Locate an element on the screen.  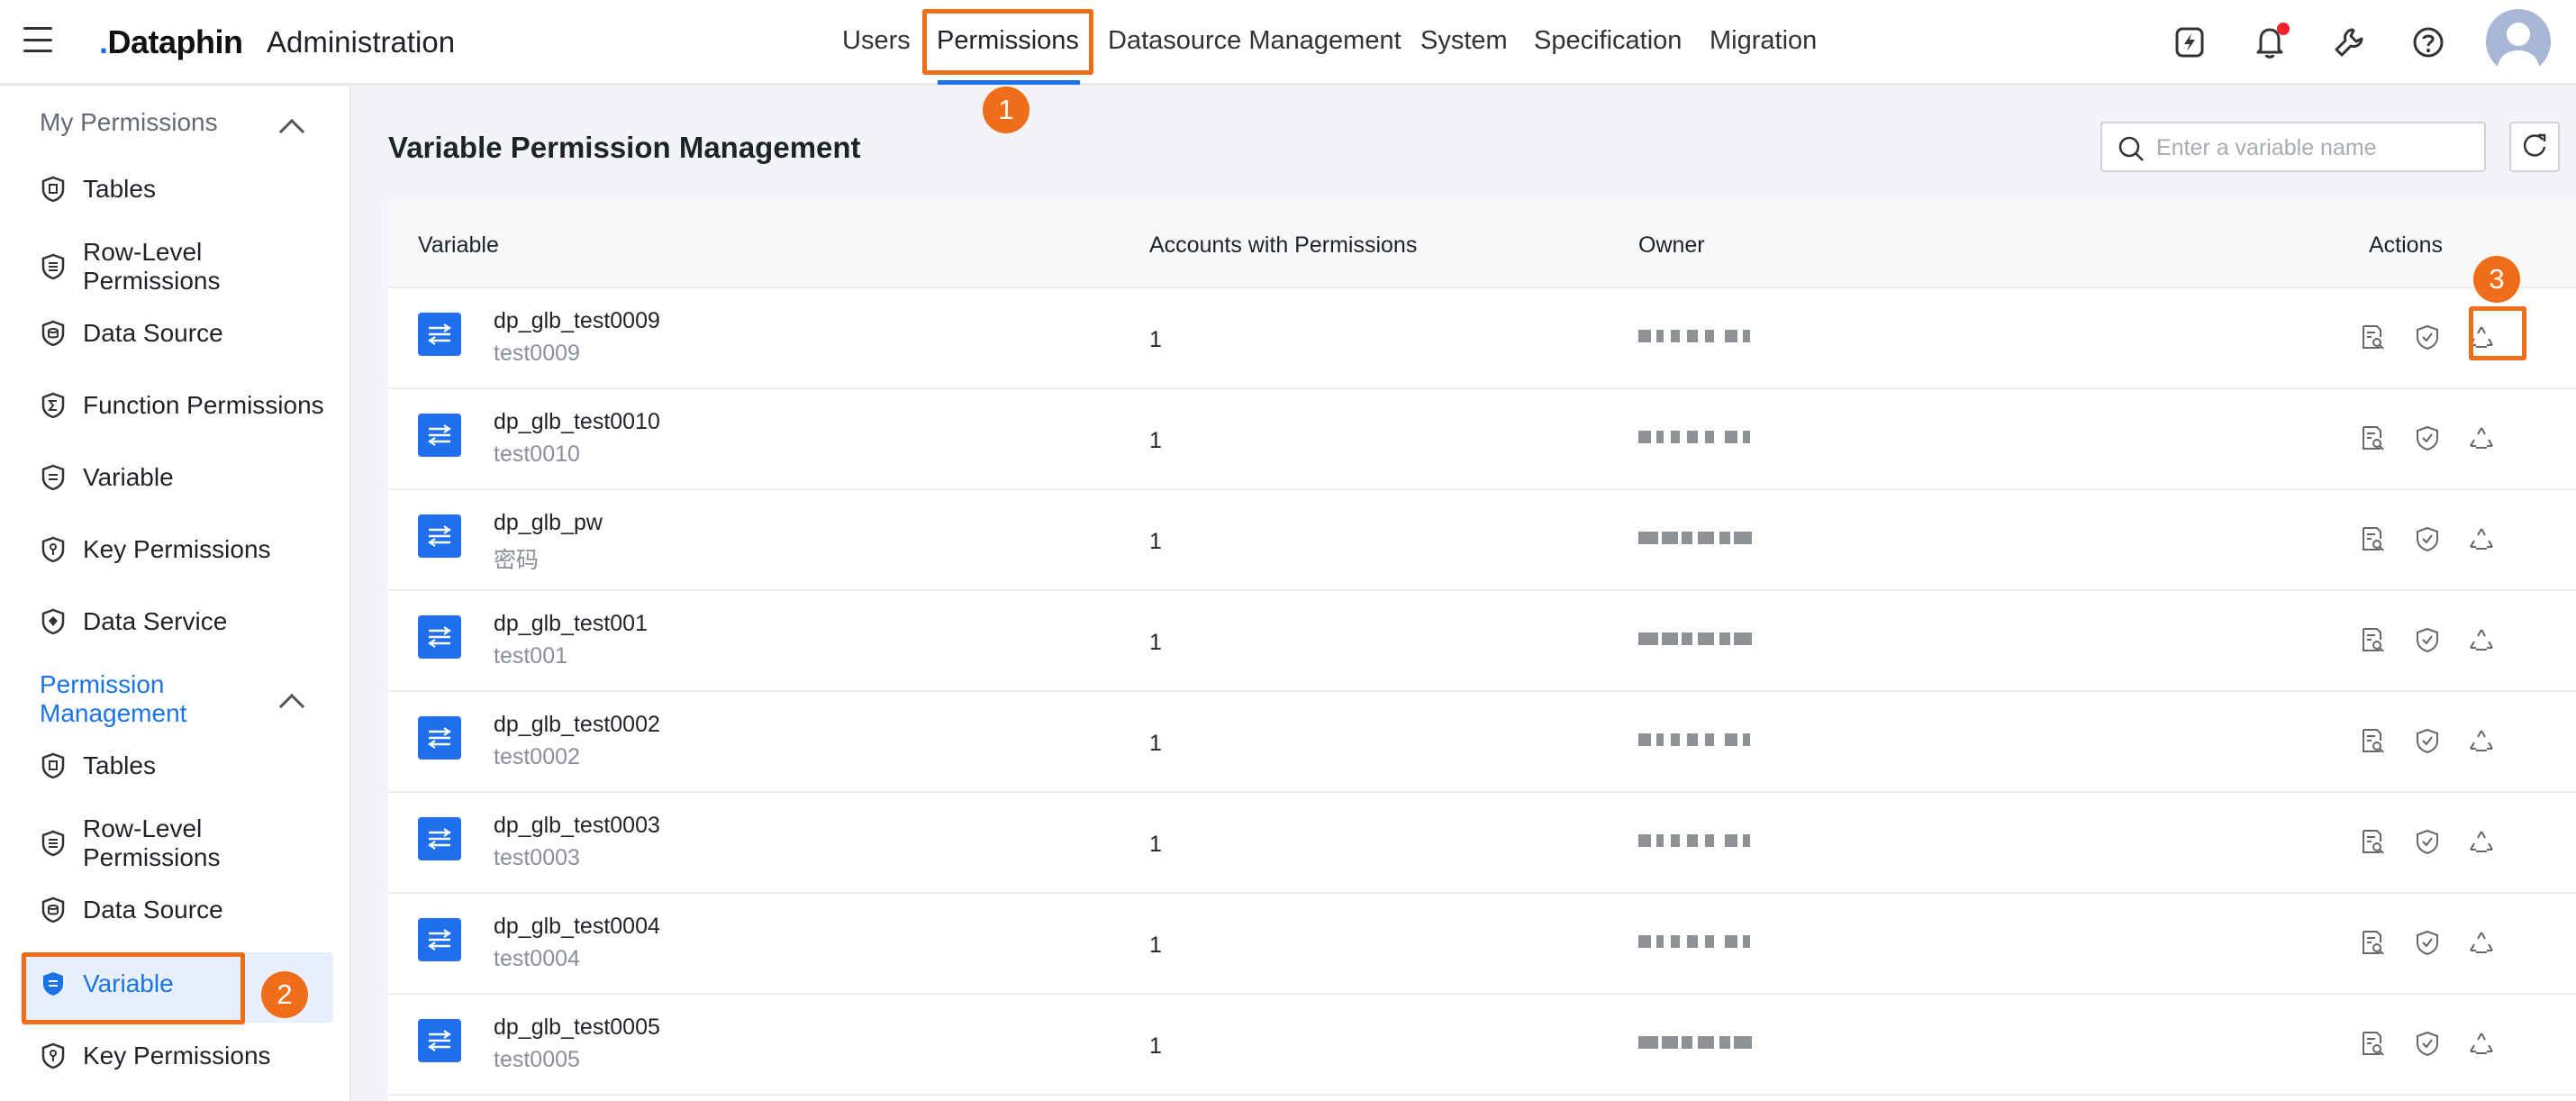
sidebar-item-function-permissions: Function Permissions is located at coordinates (182, 405).